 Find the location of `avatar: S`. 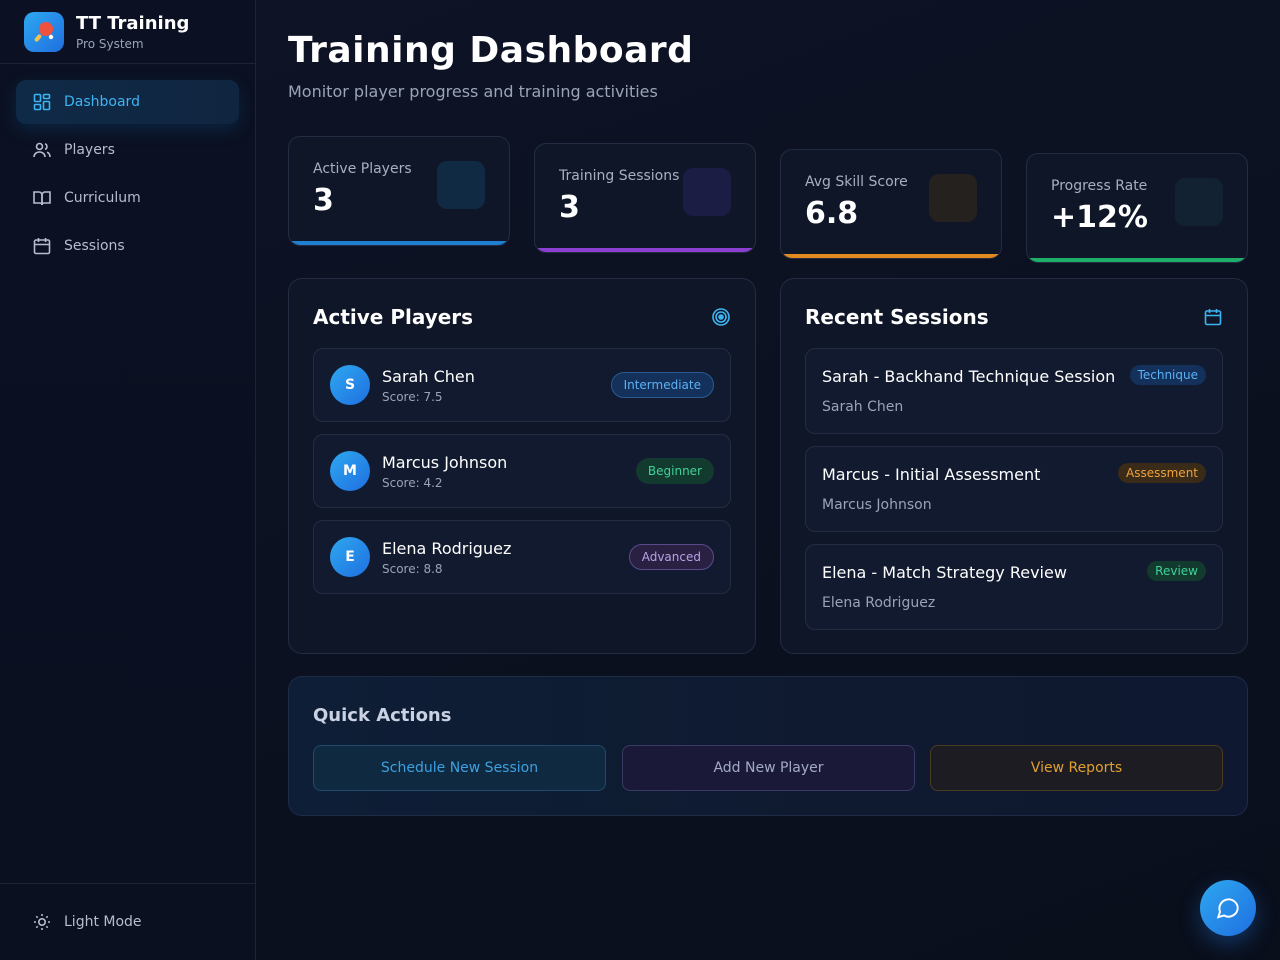

avatar: S is located at coordinates (350, 385).